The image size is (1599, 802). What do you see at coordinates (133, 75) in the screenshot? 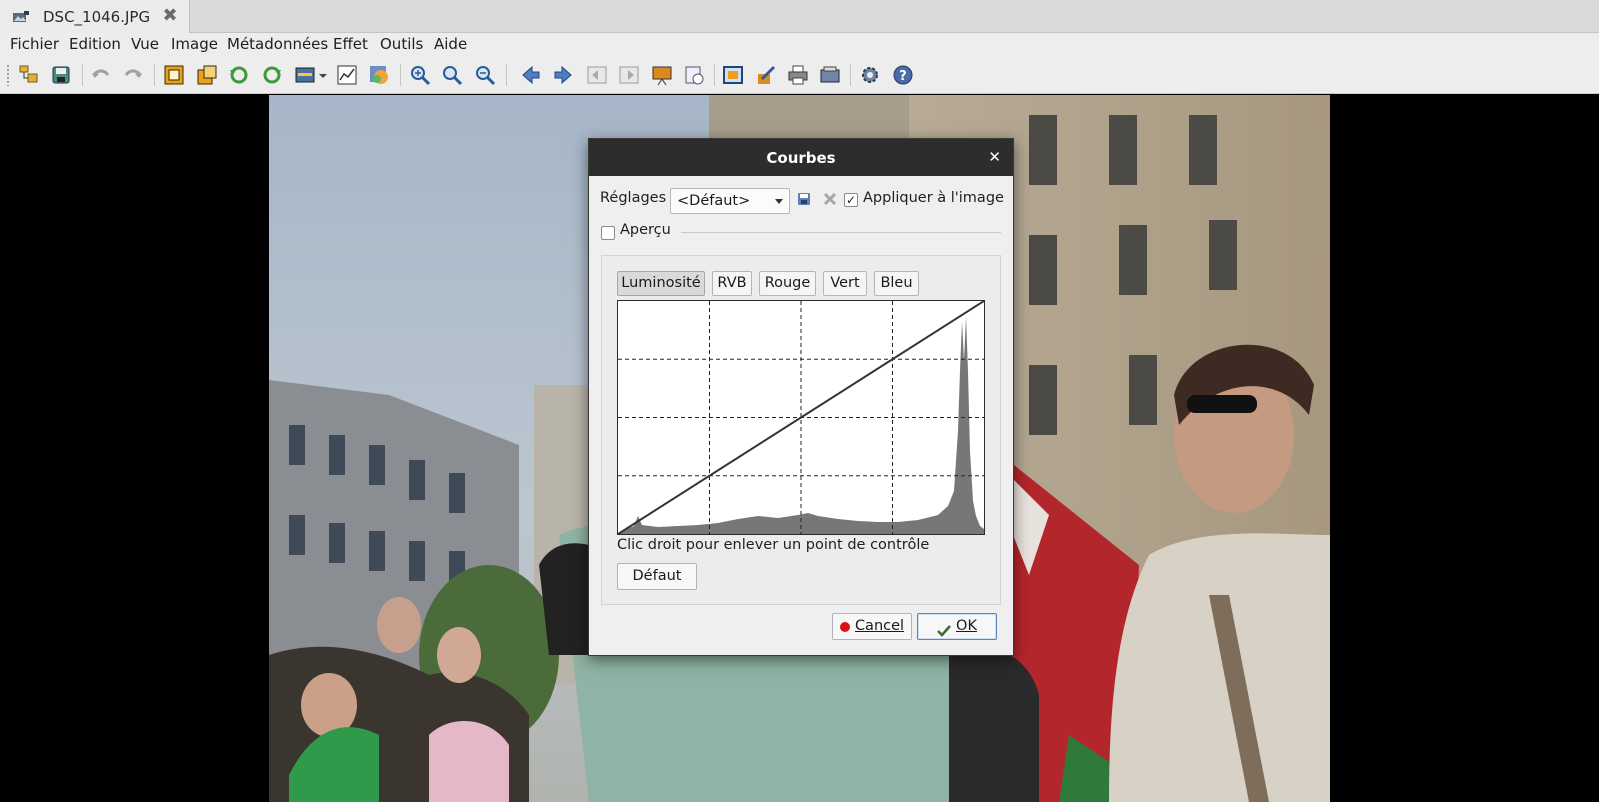
I see `redo-icon` at bounding box center [133, 75].